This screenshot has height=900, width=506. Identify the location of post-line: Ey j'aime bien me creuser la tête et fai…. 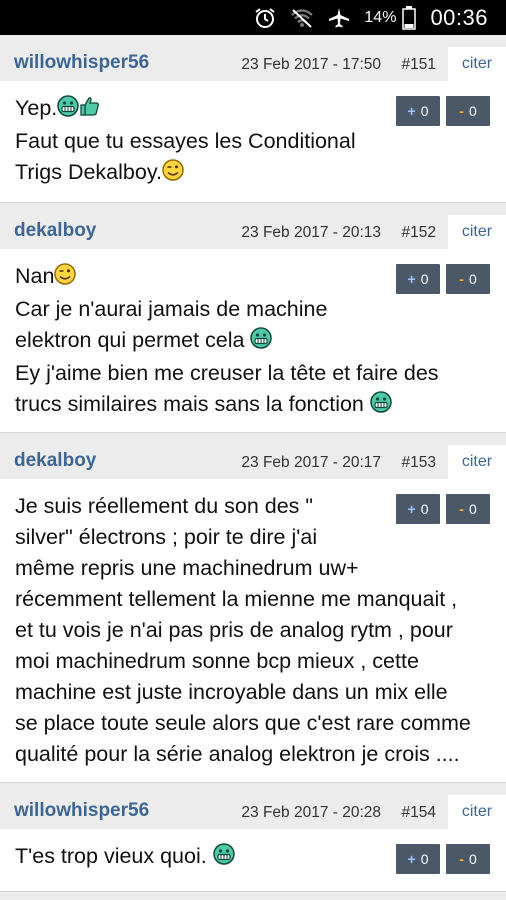
(227, 373).